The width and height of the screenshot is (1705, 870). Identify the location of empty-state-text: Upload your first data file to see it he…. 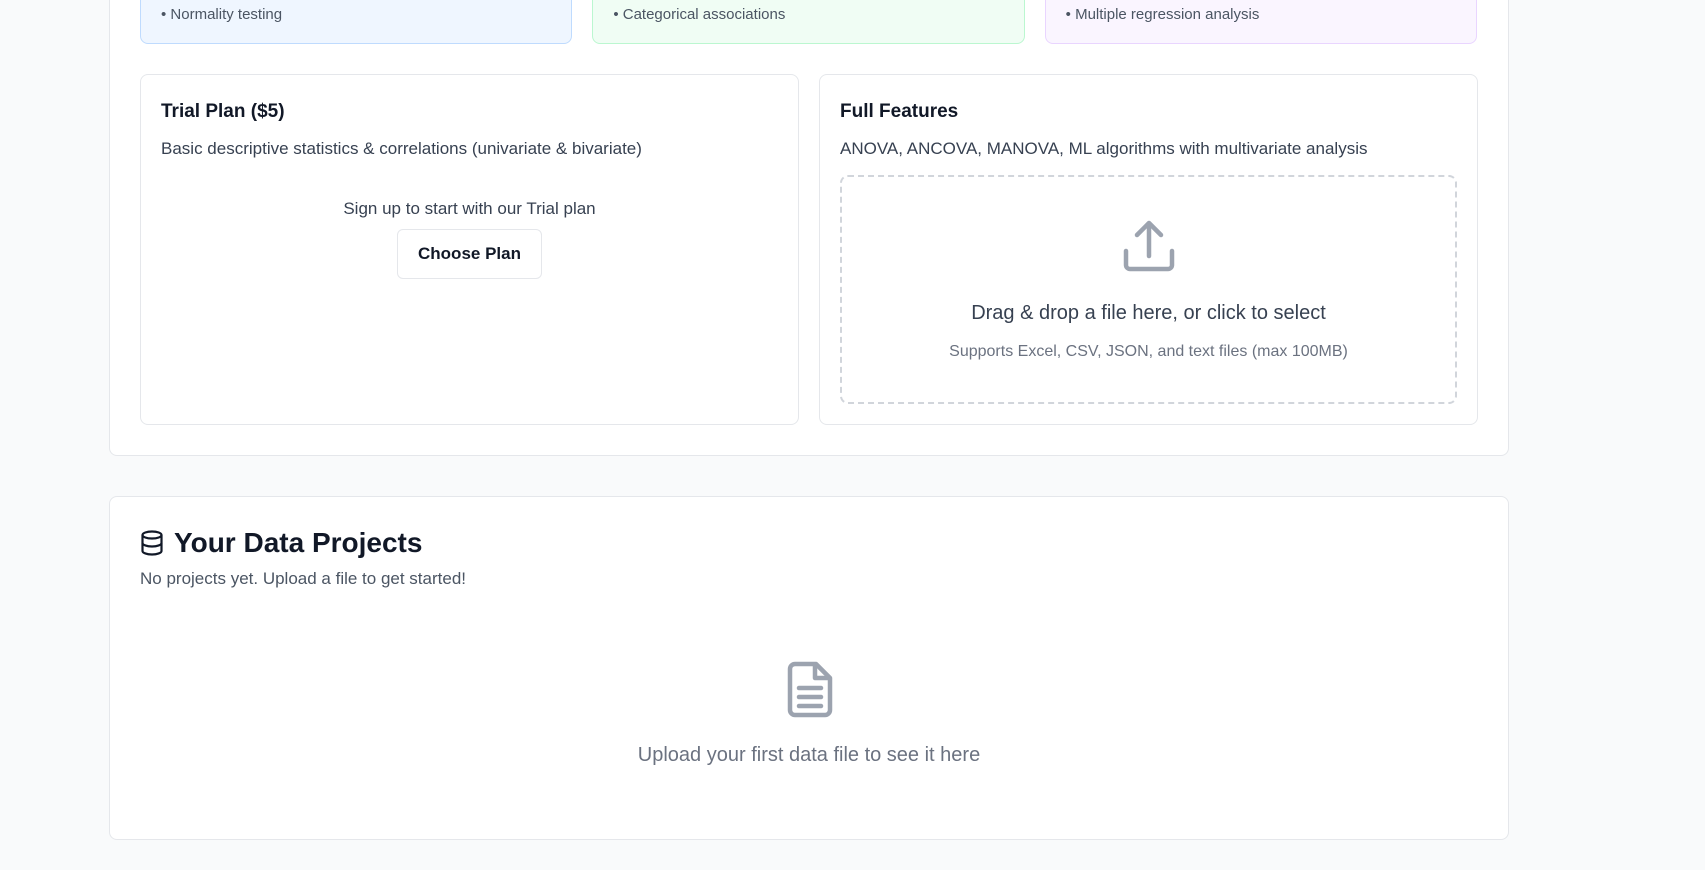
(809, 755).